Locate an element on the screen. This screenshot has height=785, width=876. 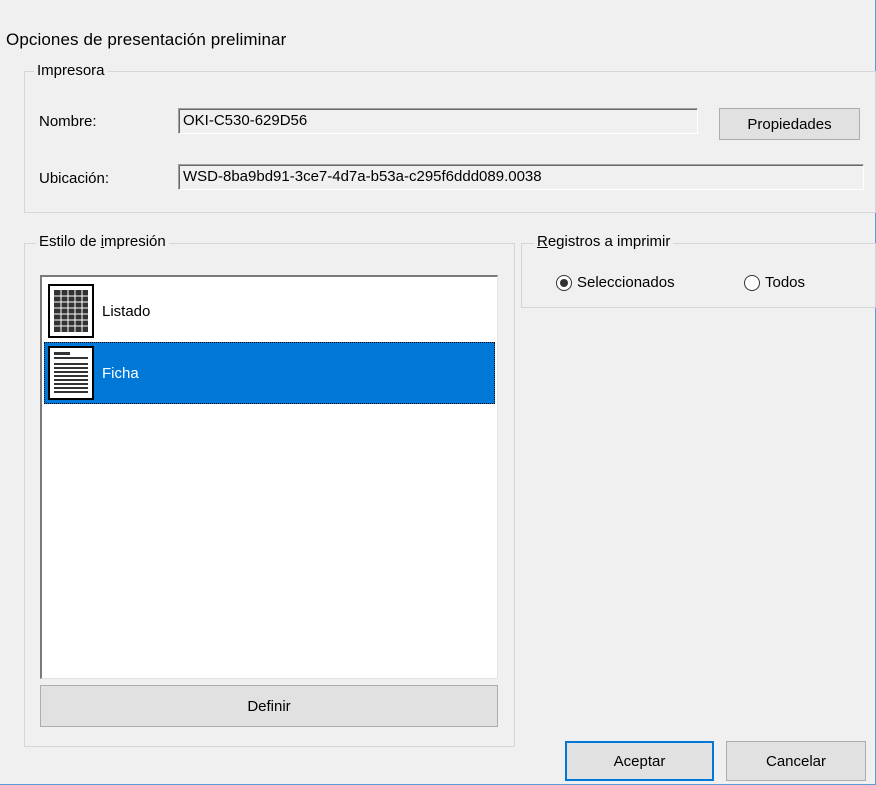
records-label-accel: R is located at coordinates (542, 241).